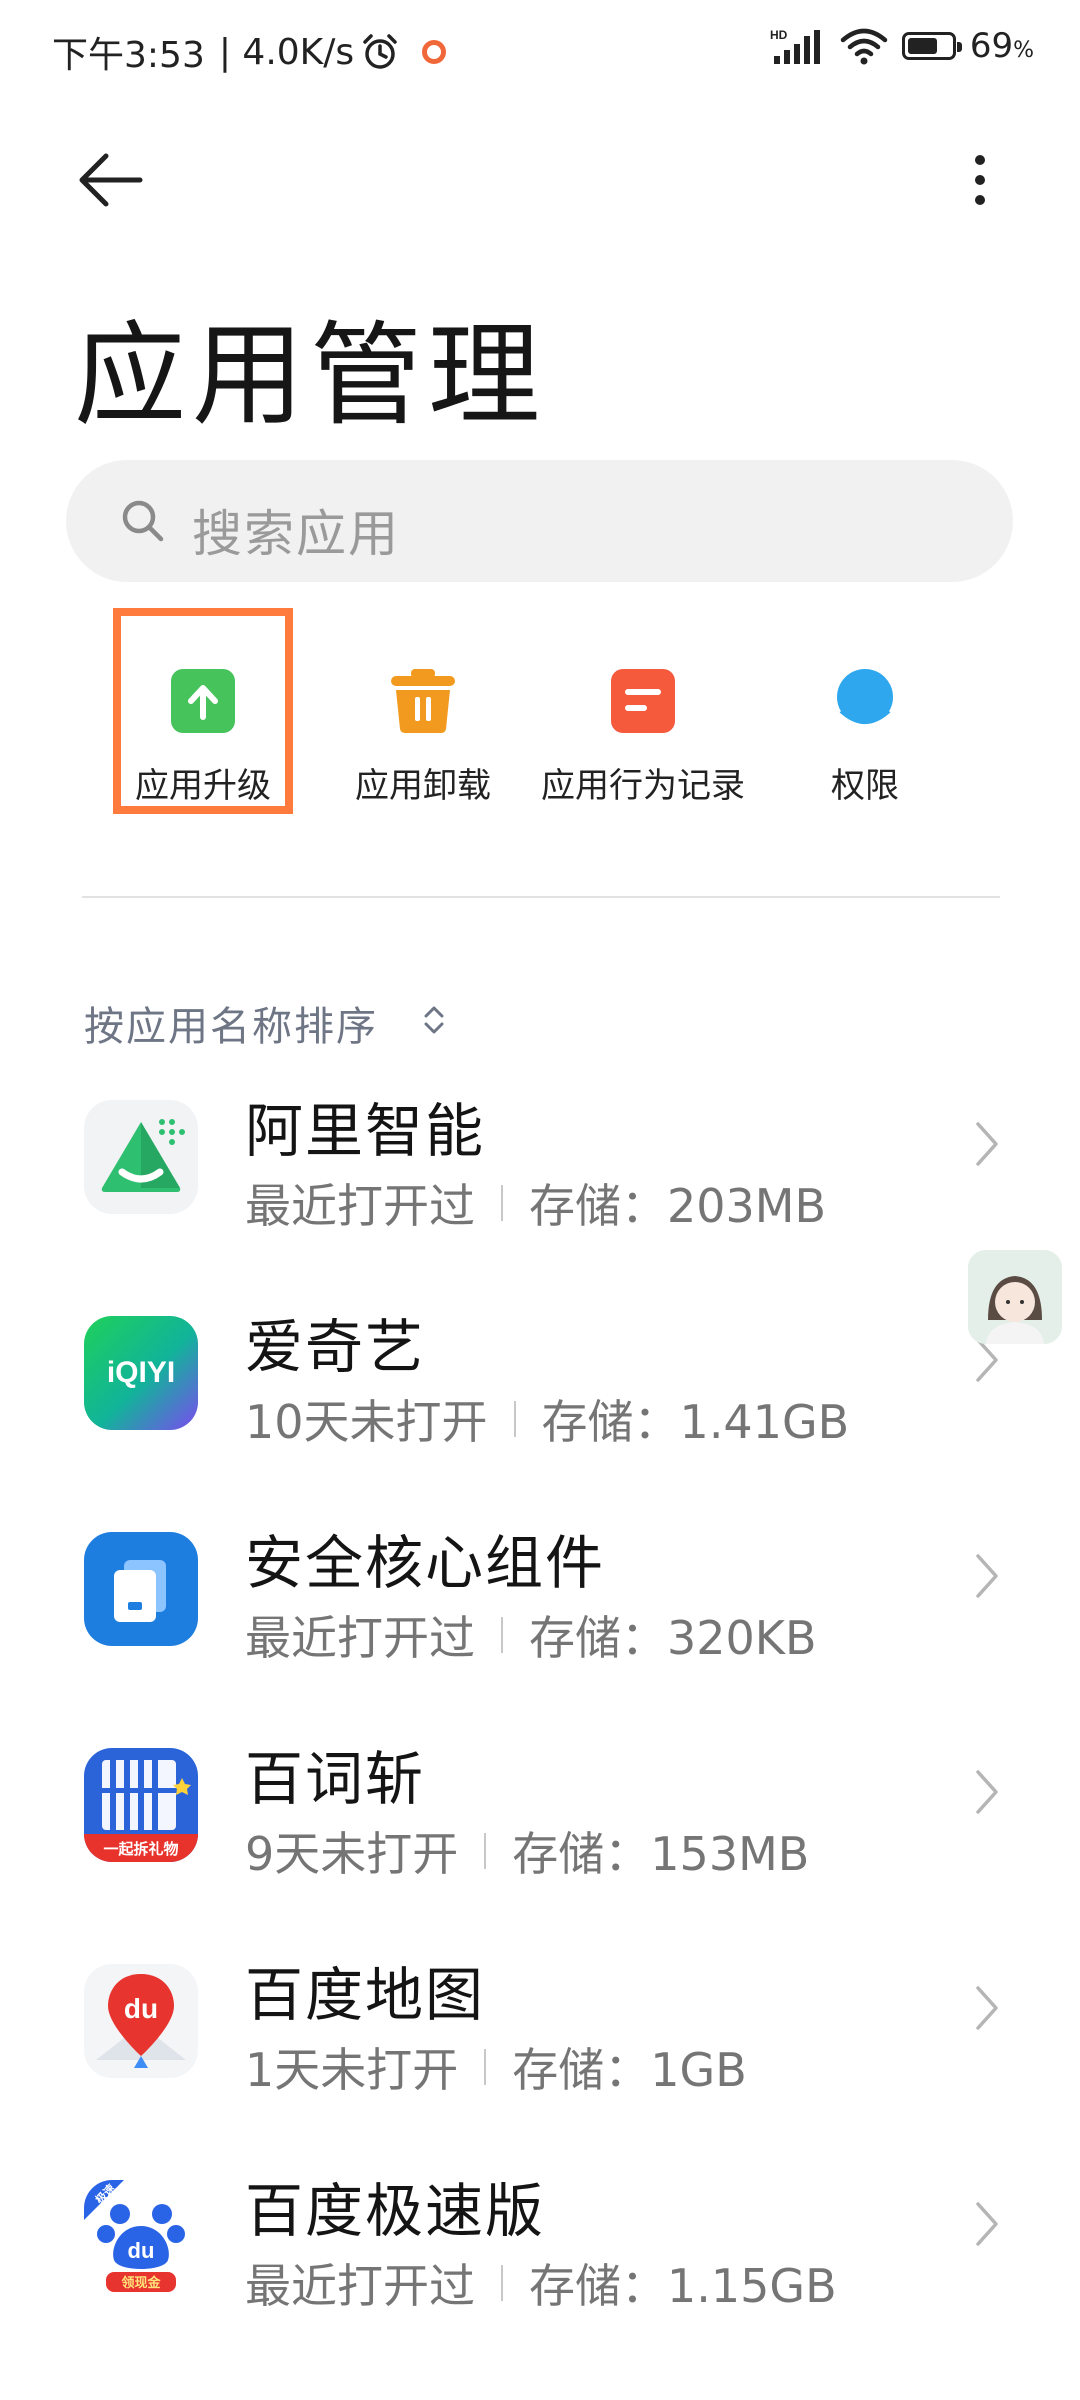  What do you see at coordinates (865, 700) in the screenshot?
I see `permission-icon` at bounding box center [865, 700].